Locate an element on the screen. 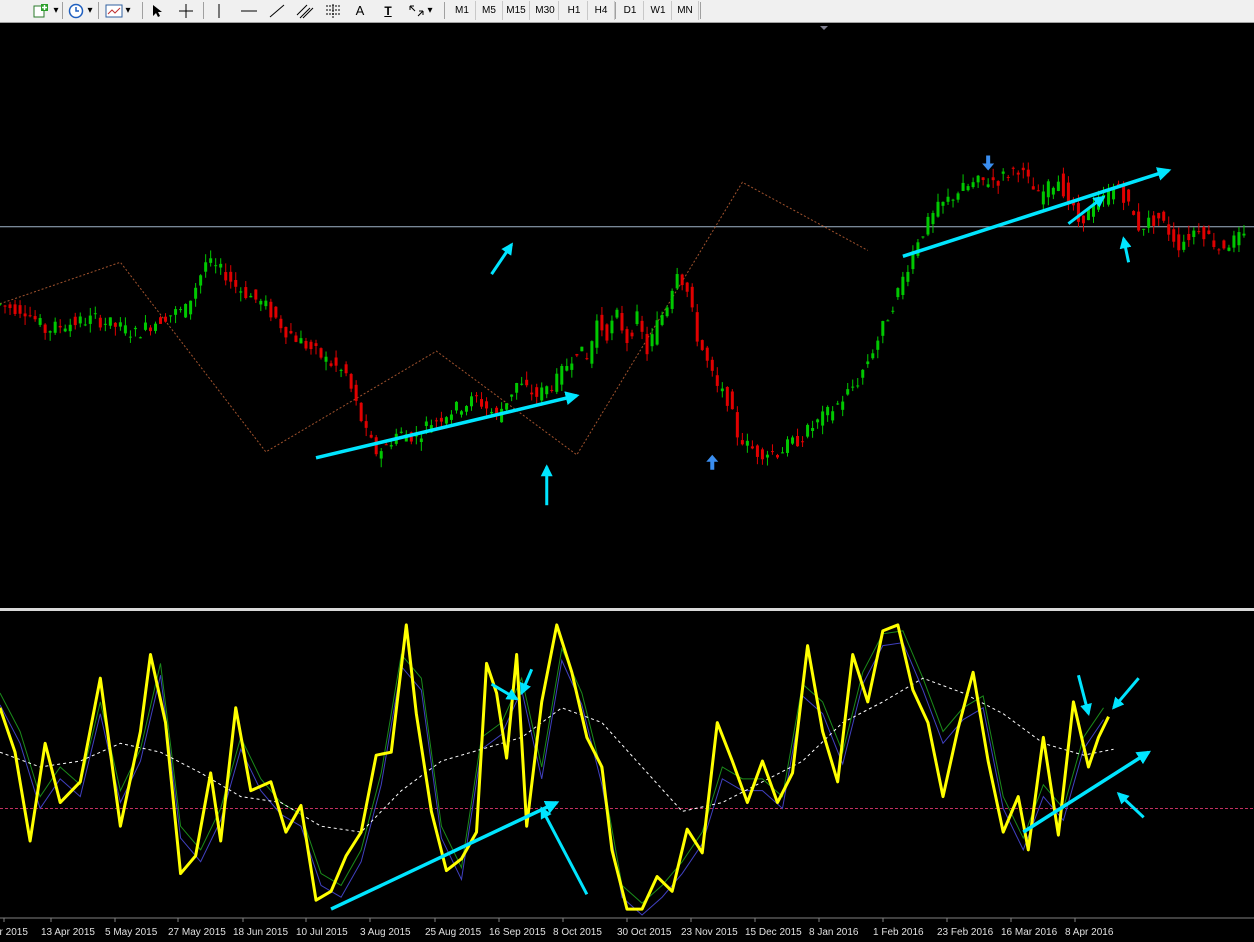 The height and width of the screenshot is (942, 1254). trendline-button is located at coordinates (277, 10).